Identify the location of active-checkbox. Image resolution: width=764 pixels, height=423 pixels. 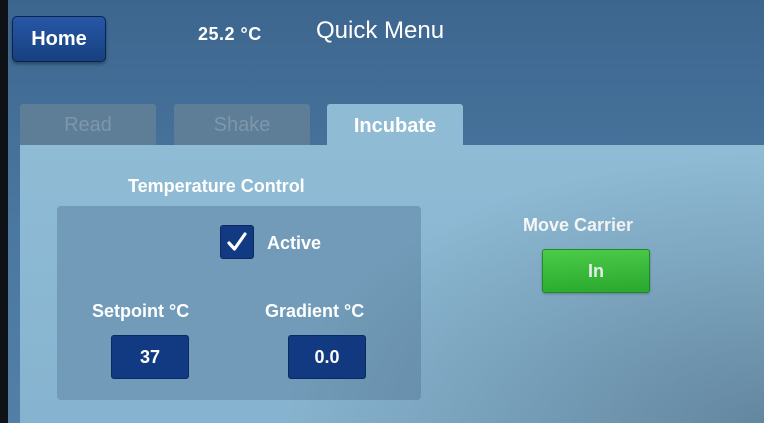
(237, 242).